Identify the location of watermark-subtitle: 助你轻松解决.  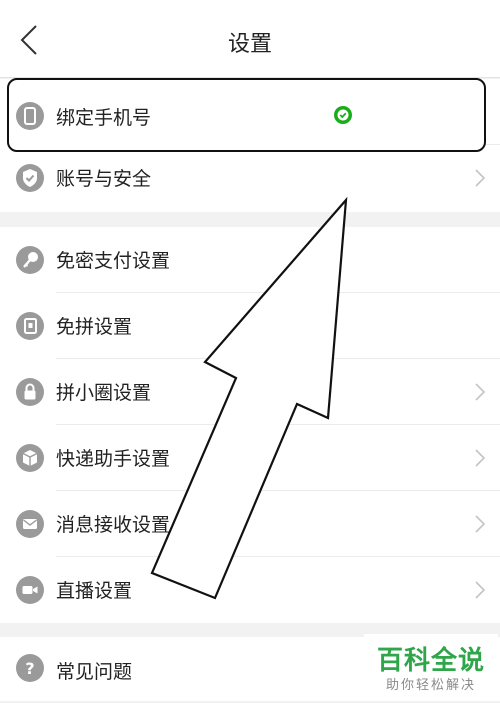
(430, 685).